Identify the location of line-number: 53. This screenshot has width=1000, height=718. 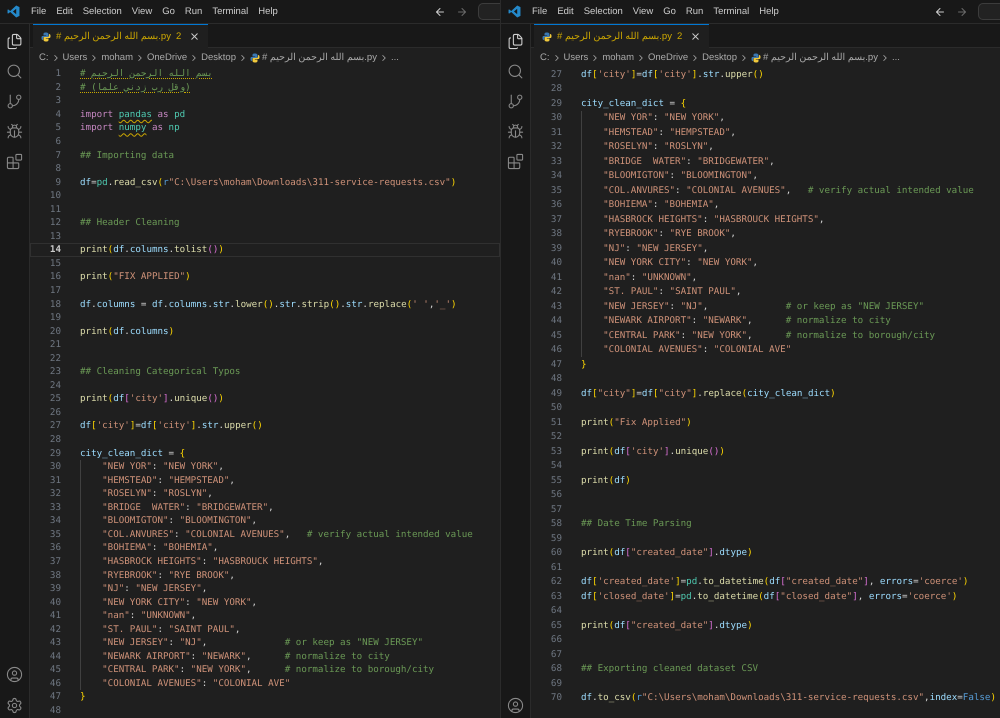
(556, 451).